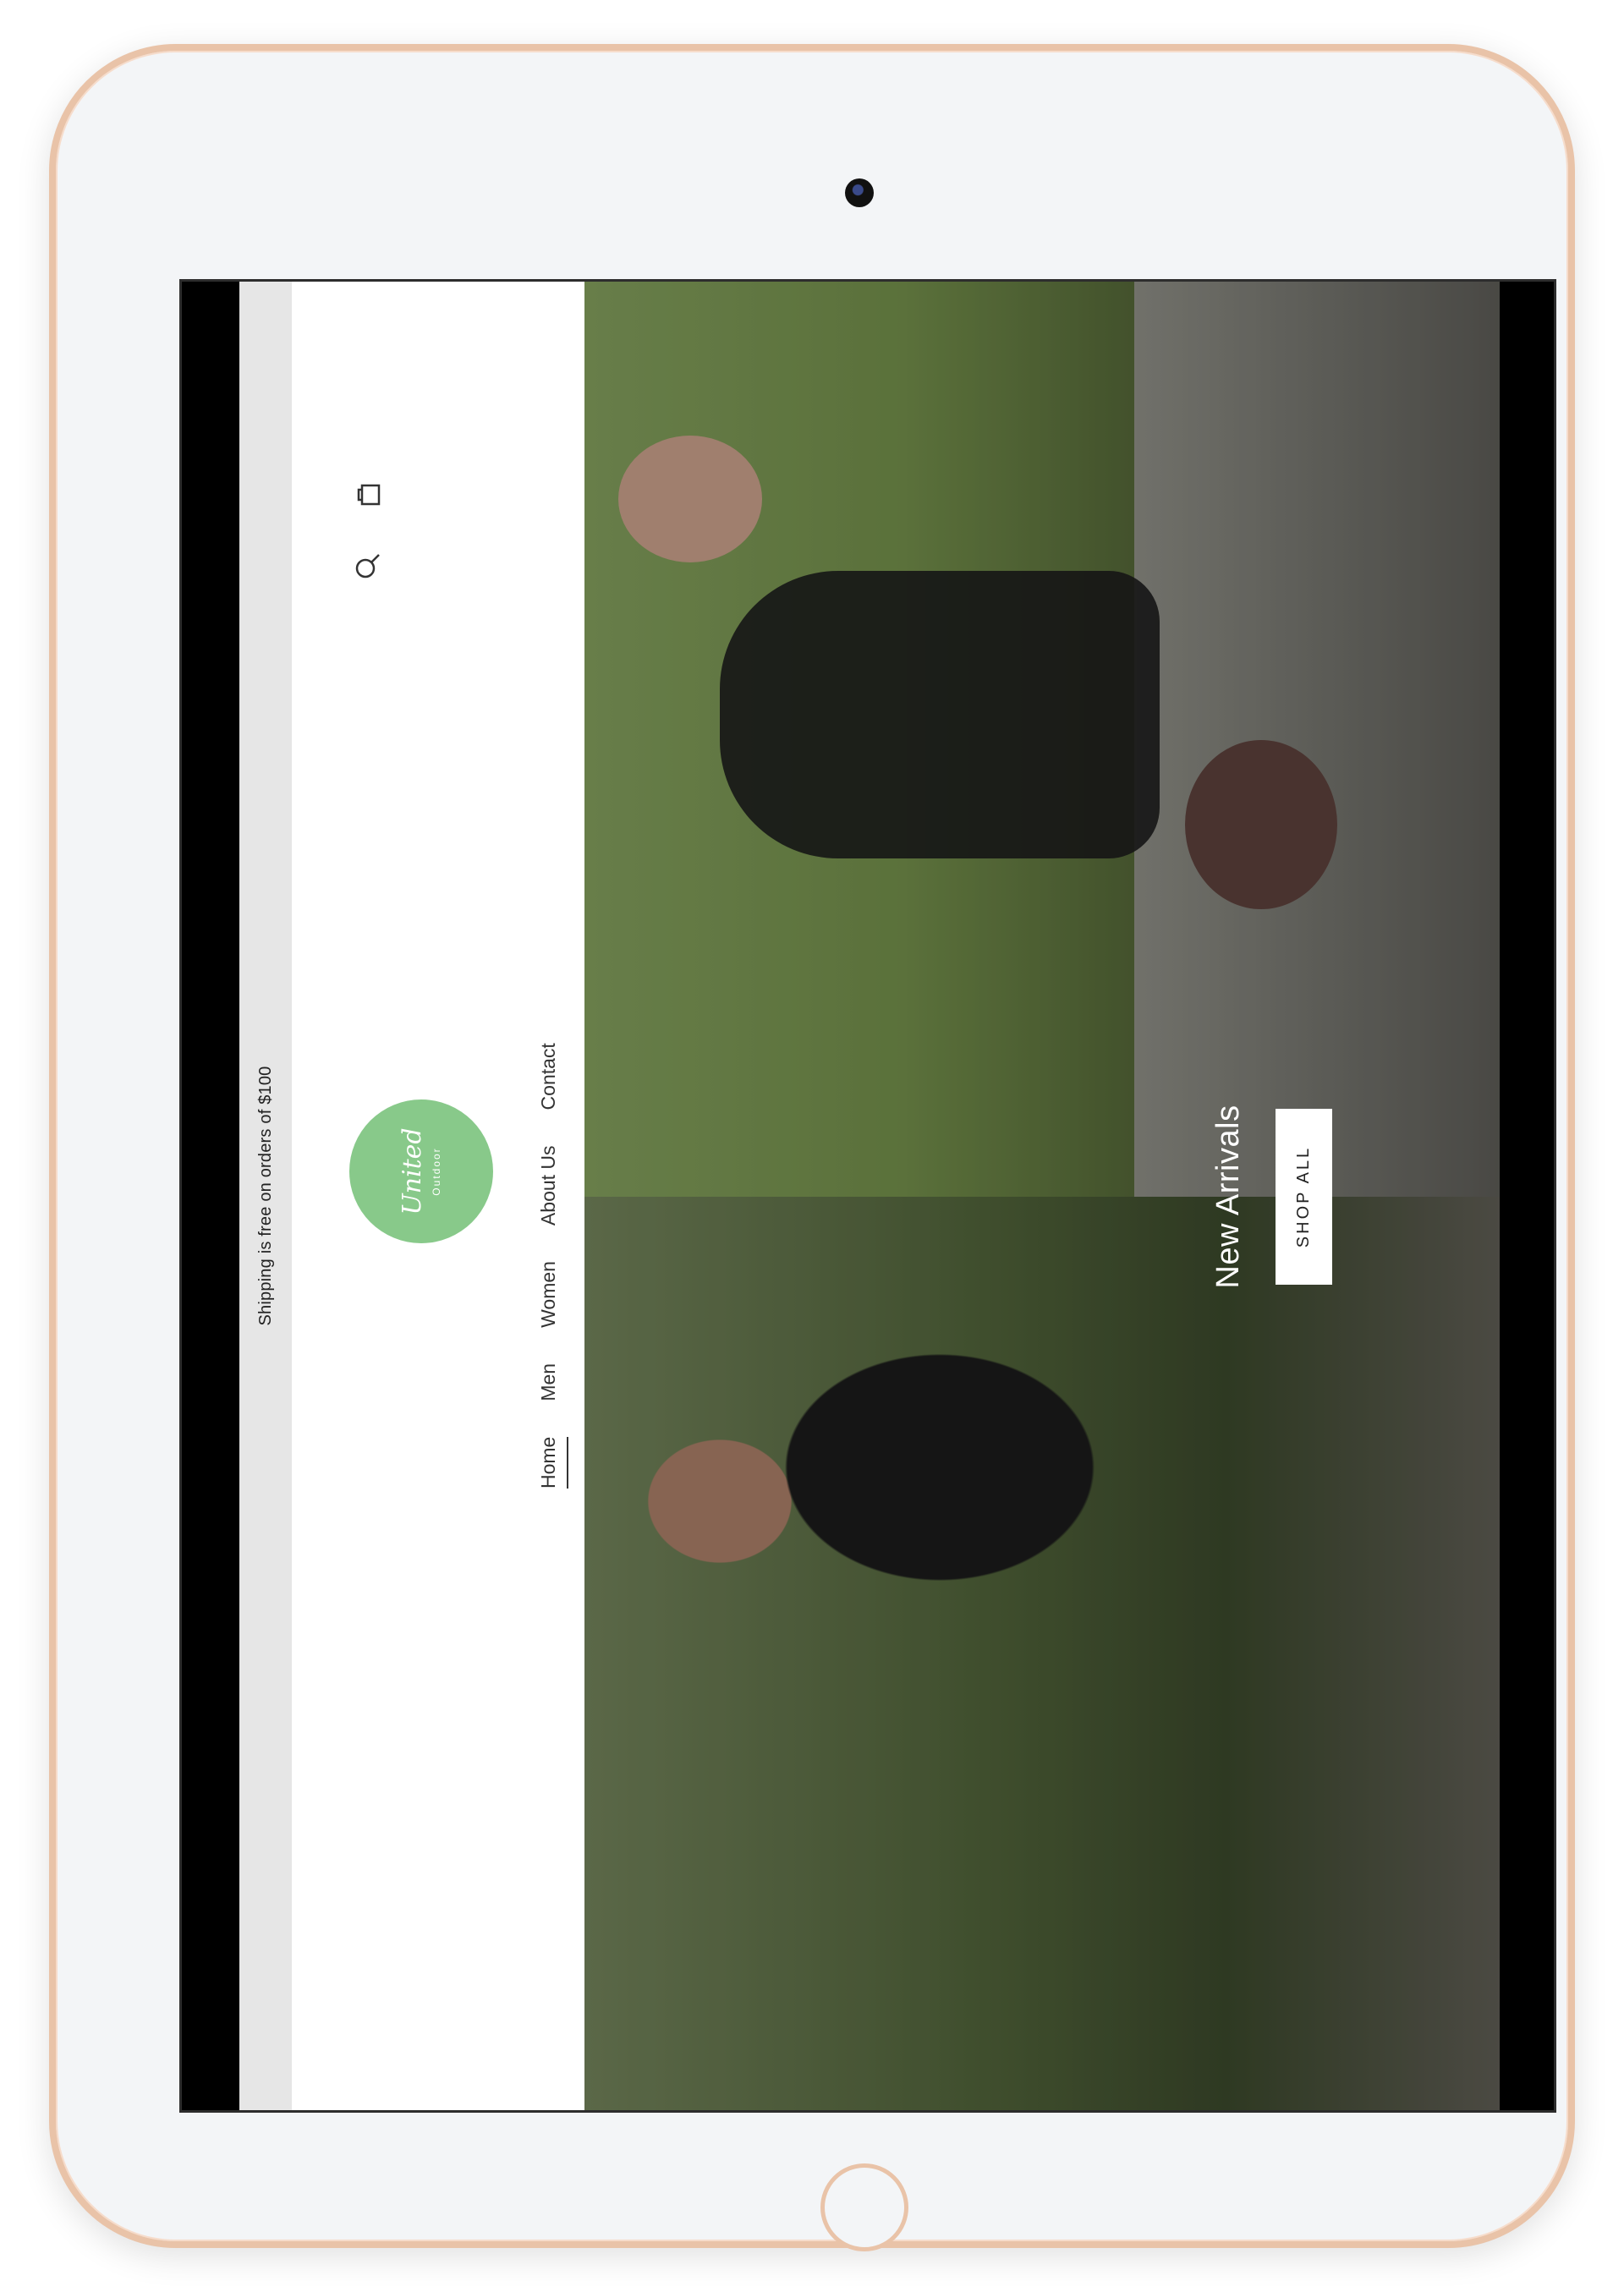 Image resolution: width=1624 pixels, height=2292 pixels. I want to click on logo-sub-text: Outdoor, so click(436, 1171).